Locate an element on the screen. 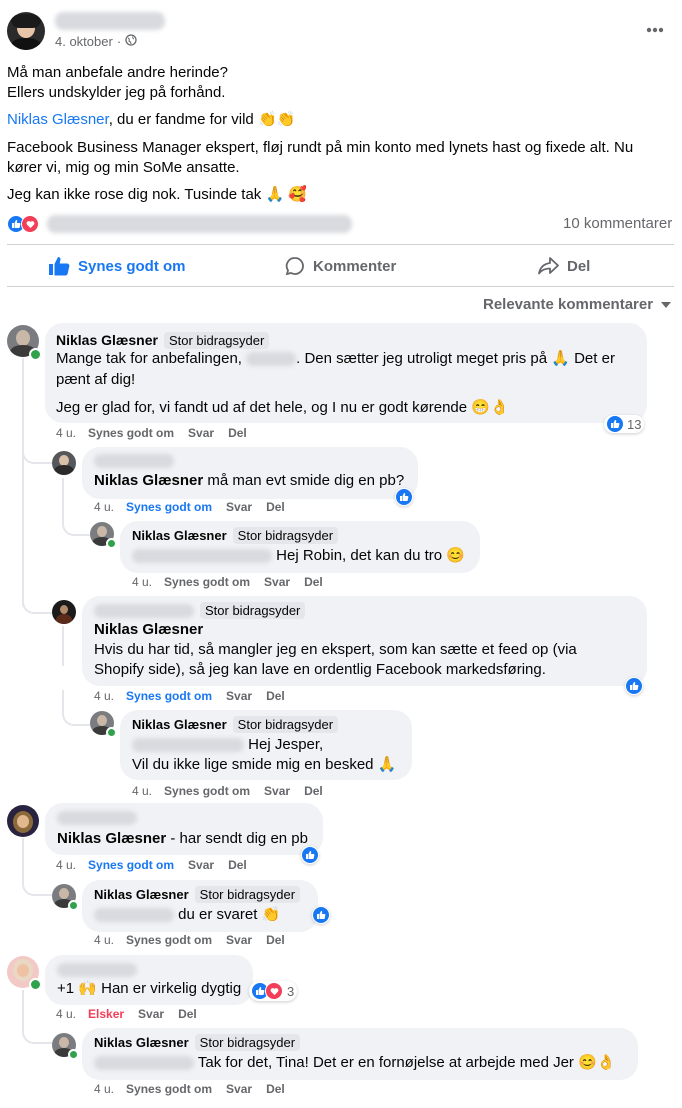 Image resolution: width=682 pixels, height=1108 pixels. comment-button-label: Kommenter is located at coordinates (355, 266).